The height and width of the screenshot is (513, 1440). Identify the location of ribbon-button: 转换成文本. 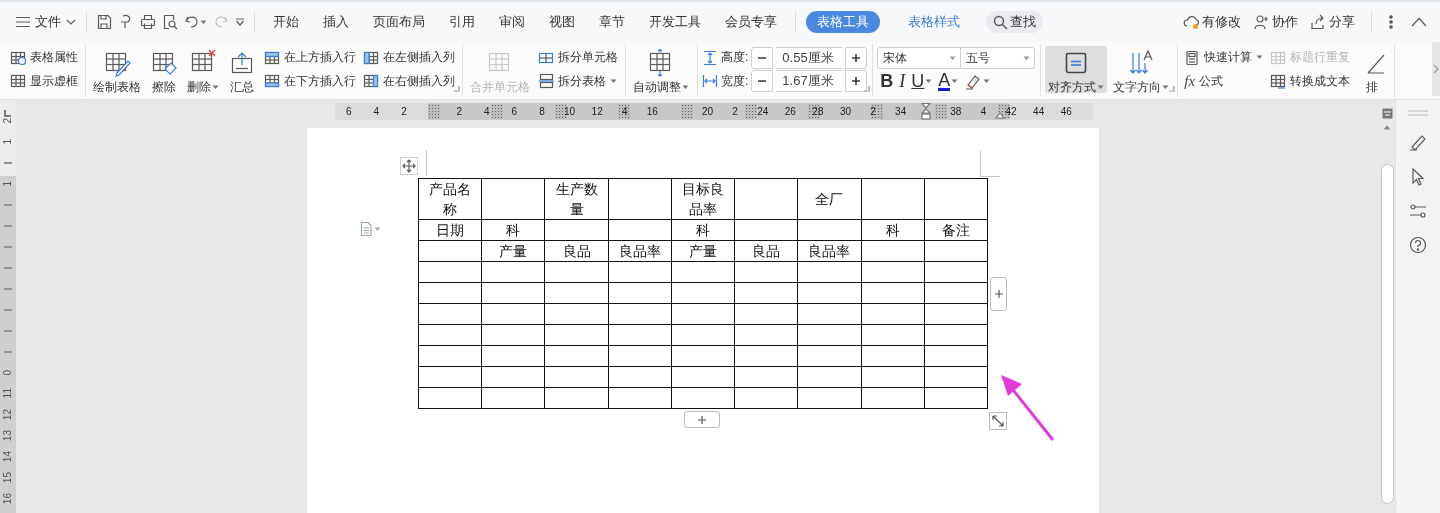
(1310, 81).